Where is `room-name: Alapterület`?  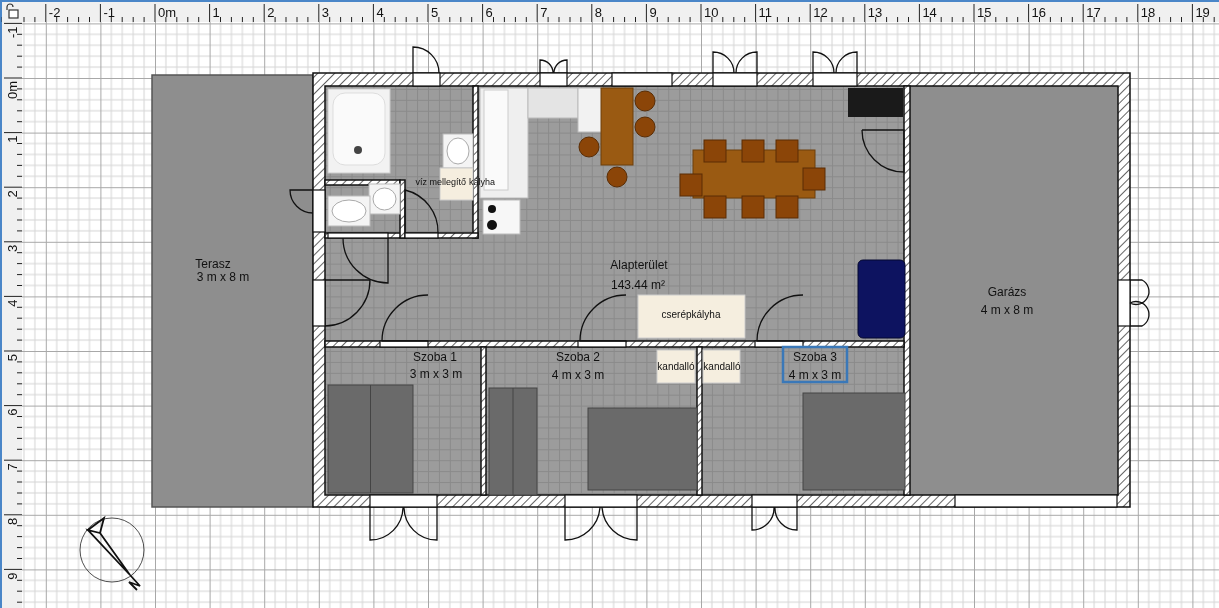
room-name: Alapterület is located at coordinates (639, 265).